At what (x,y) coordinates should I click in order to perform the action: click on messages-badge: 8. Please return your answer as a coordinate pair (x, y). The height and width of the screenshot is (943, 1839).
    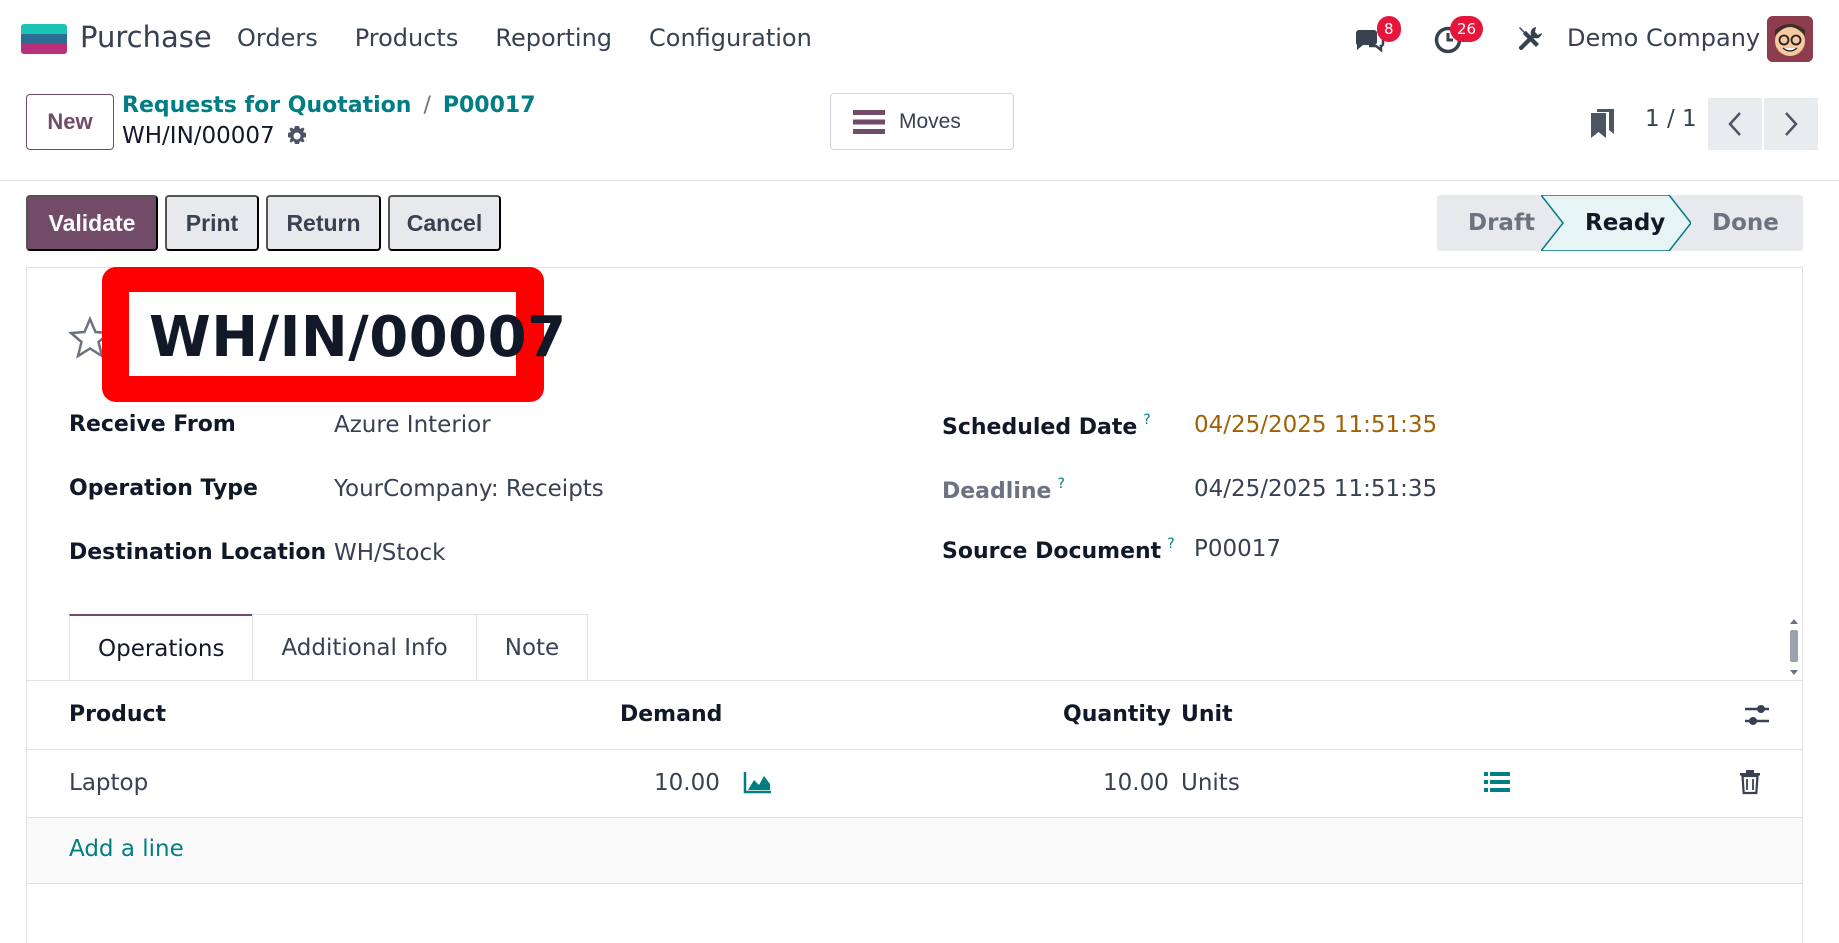
    Looking at the image, I should click on (1389, 29).